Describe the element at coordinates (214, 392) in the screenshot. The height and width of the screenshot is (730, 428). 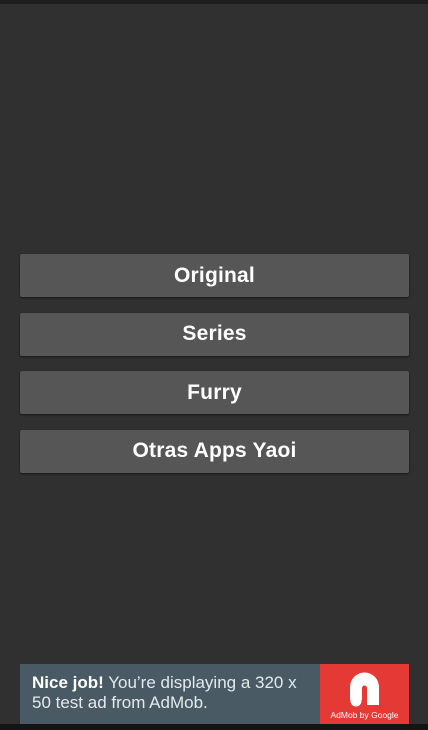
I see `furry-button: Furry` at that location.